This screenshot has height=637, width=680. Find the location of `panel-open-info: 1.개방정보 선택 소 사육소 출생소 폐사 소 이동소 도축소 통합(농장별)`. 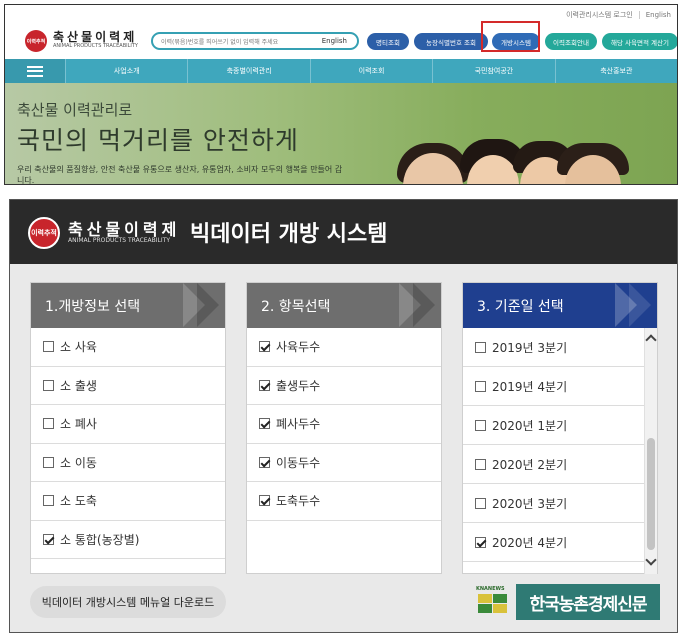

panel-open-info: 1.개방정보 선택 소 사육소 출생소 폐사 소 이동소 도축소 통합(농장별) is located at coordinates (128, 428).